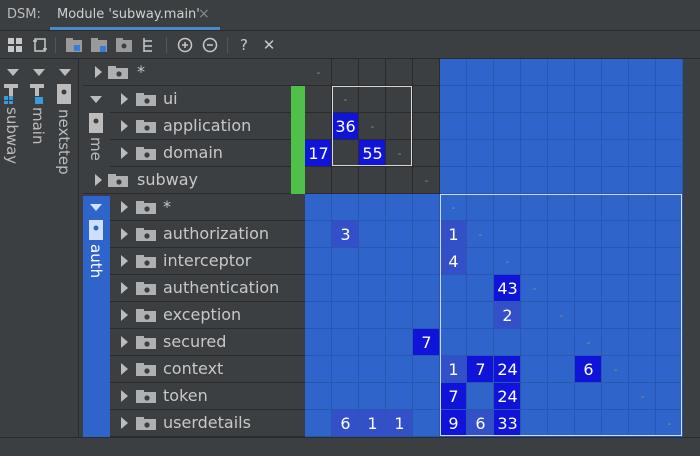  I want to click on structure-icon, so click(149, 45).